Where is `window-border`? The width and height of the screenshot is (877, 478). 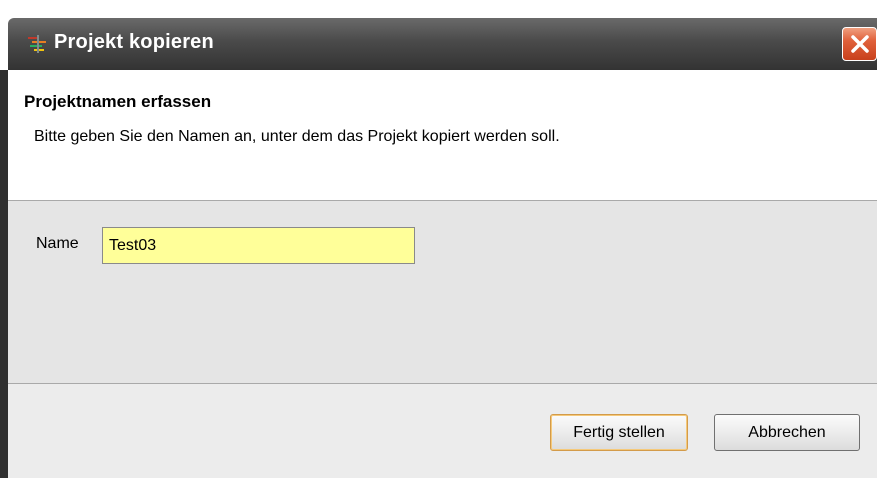 window-border is located at coordinates (4, 274).